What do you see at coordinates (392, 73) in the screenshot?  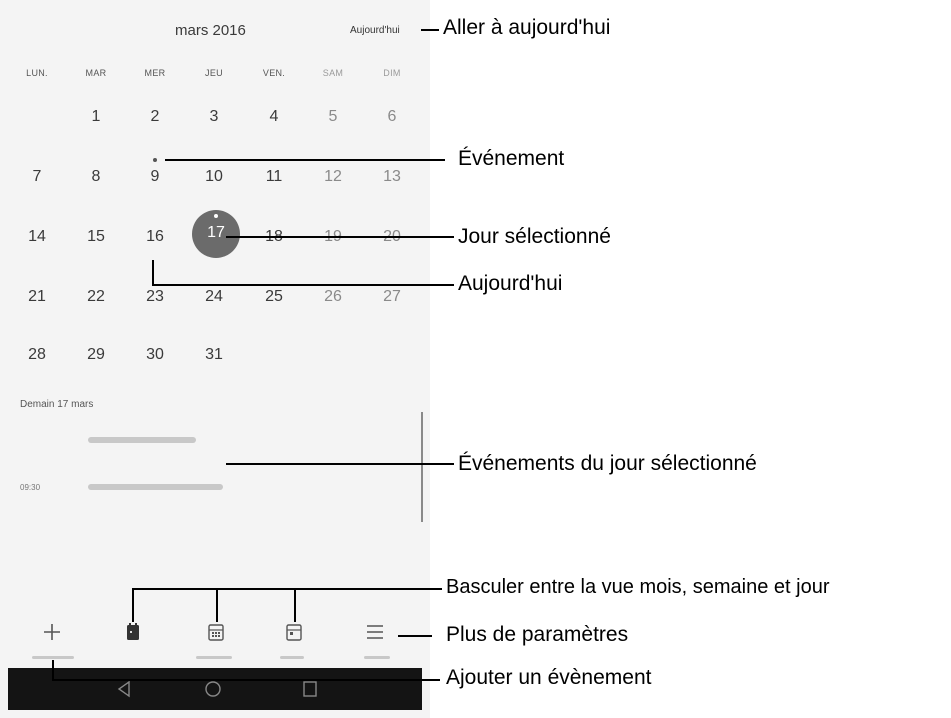 I see `weekday-label: DIM` at bounding box center [392, 73].